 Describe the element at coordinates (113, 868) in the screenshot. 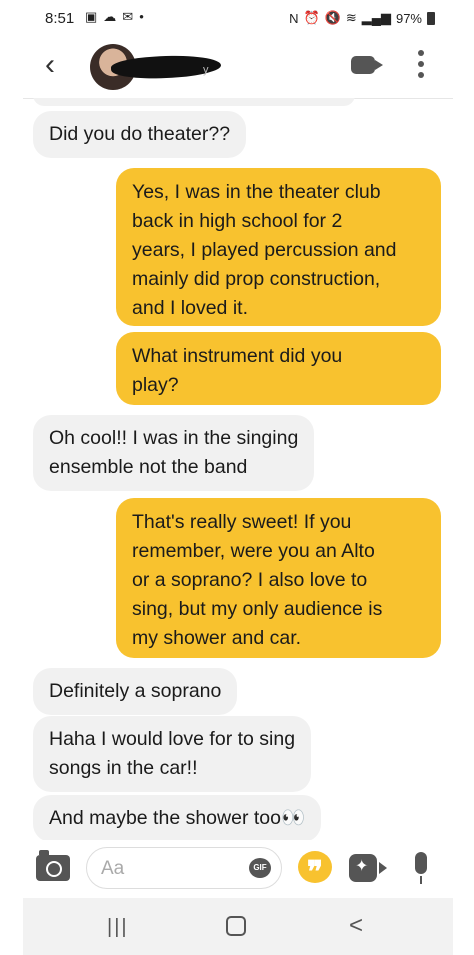

I see `message-input-placeholder: Aa` at that location.